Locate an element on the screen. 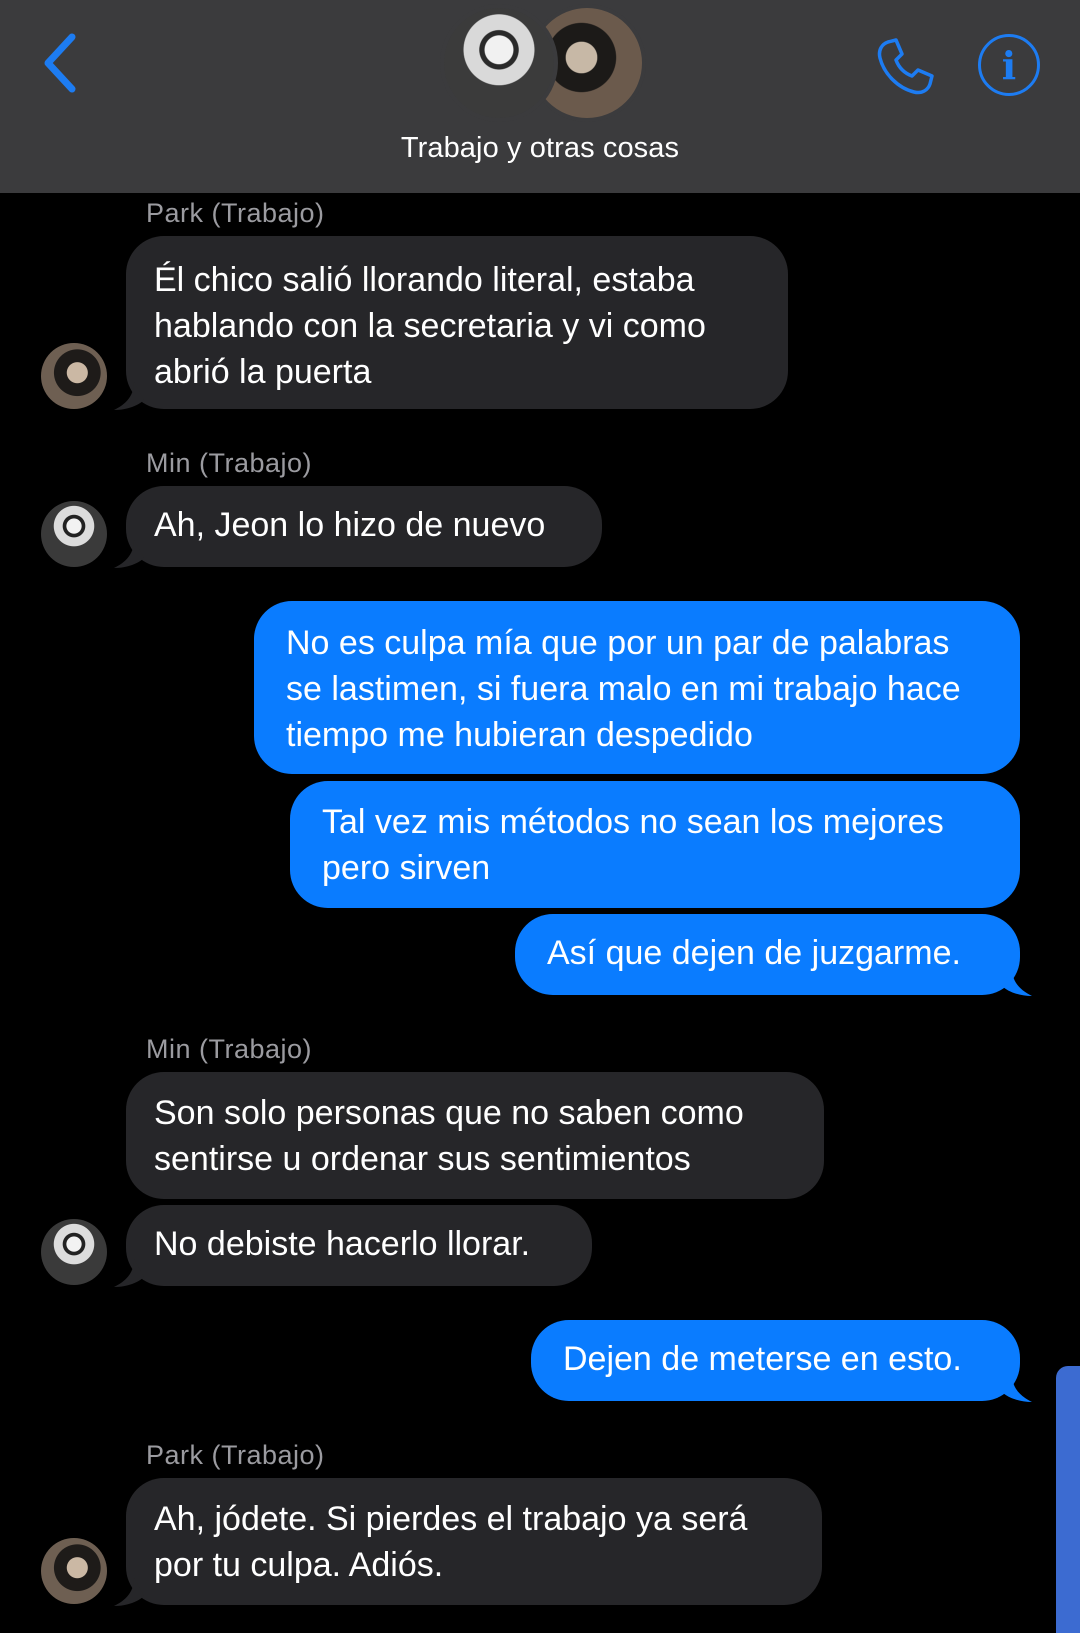 The width and height of the screenshot is (1080, 1633). avatar-min is located at coordinates (499, 63).